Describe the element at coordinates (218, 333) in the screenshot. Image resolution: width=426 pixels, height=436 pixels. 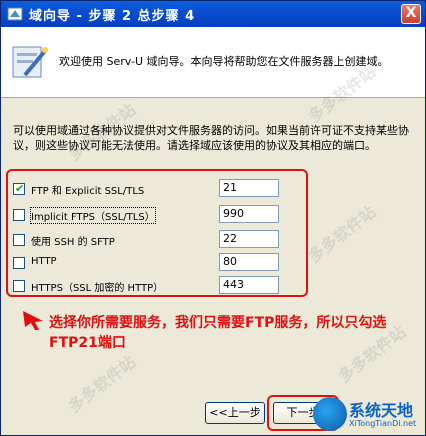
I see `instruction-annotation: 选择你所需要服务，我们只需要FTP服务，所以只勾选FTP21端口` at that location.